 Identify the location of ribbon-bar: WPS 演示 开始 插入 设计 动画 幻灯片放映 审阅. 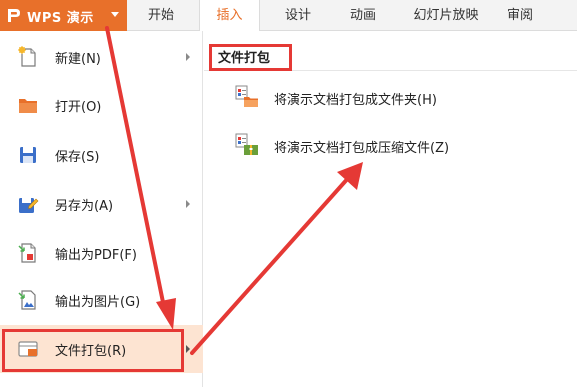
(288, 16).